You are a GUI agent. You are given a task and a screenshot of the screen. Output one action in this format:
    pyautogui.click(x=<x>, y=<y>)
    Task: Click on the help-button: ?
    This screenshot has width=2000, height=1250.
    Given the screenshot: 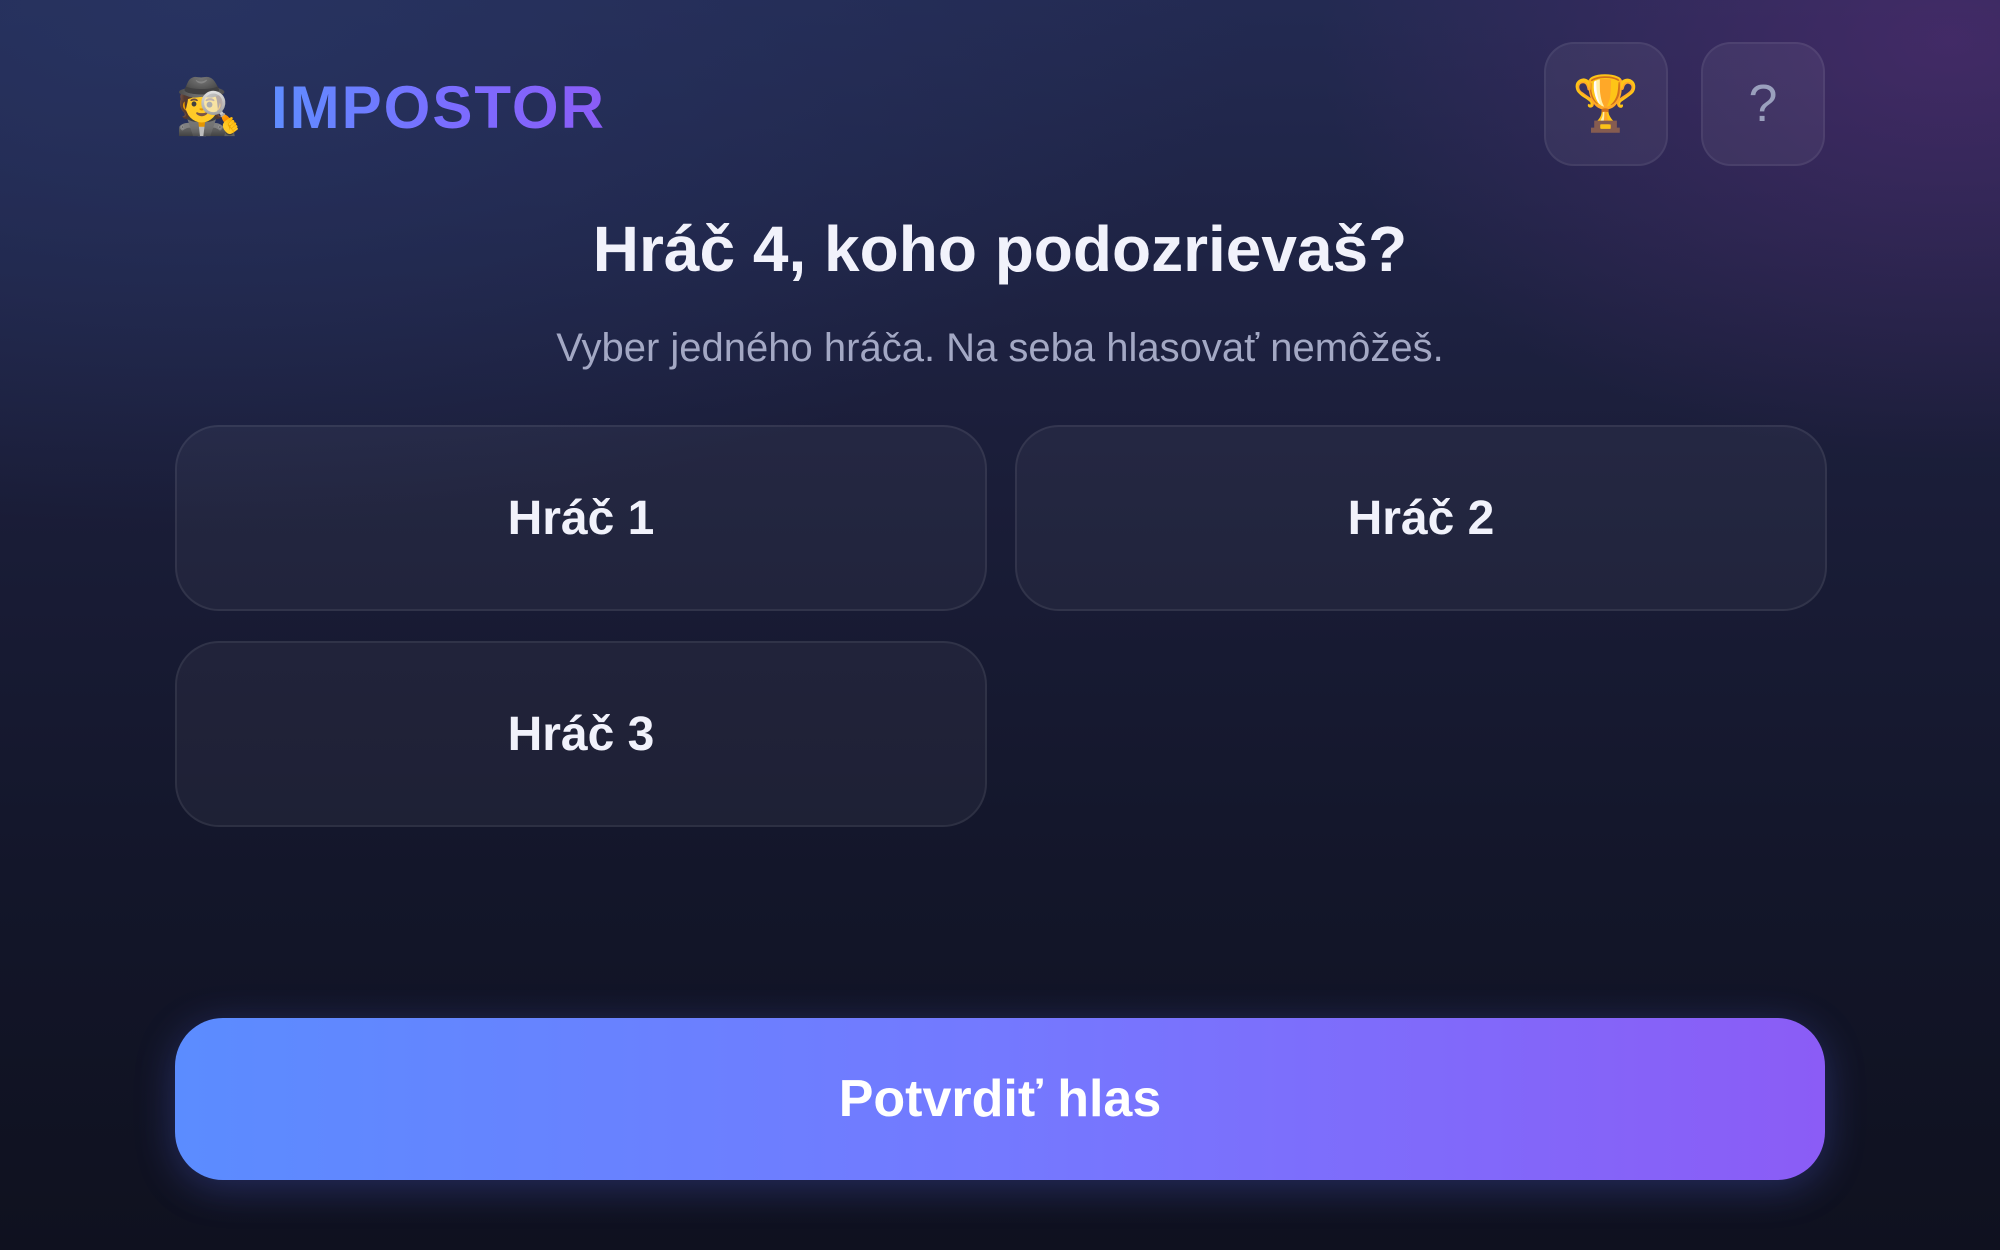 What is the action you would take?
    pyautogui.click(x=1763, y=104)
    